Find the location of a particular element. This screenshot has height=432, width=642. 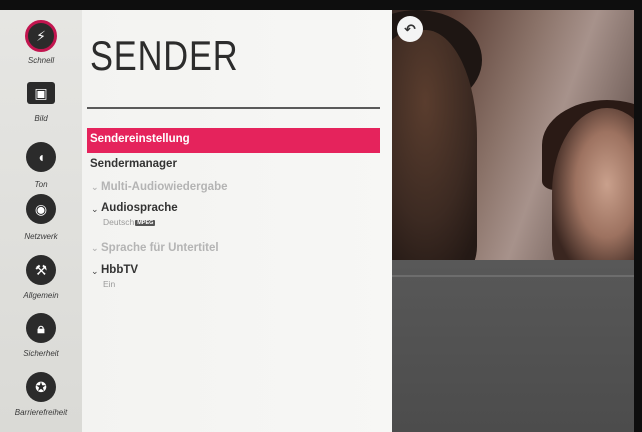

menu-item-label: Audiosprache is located at coordinates (139, 208).